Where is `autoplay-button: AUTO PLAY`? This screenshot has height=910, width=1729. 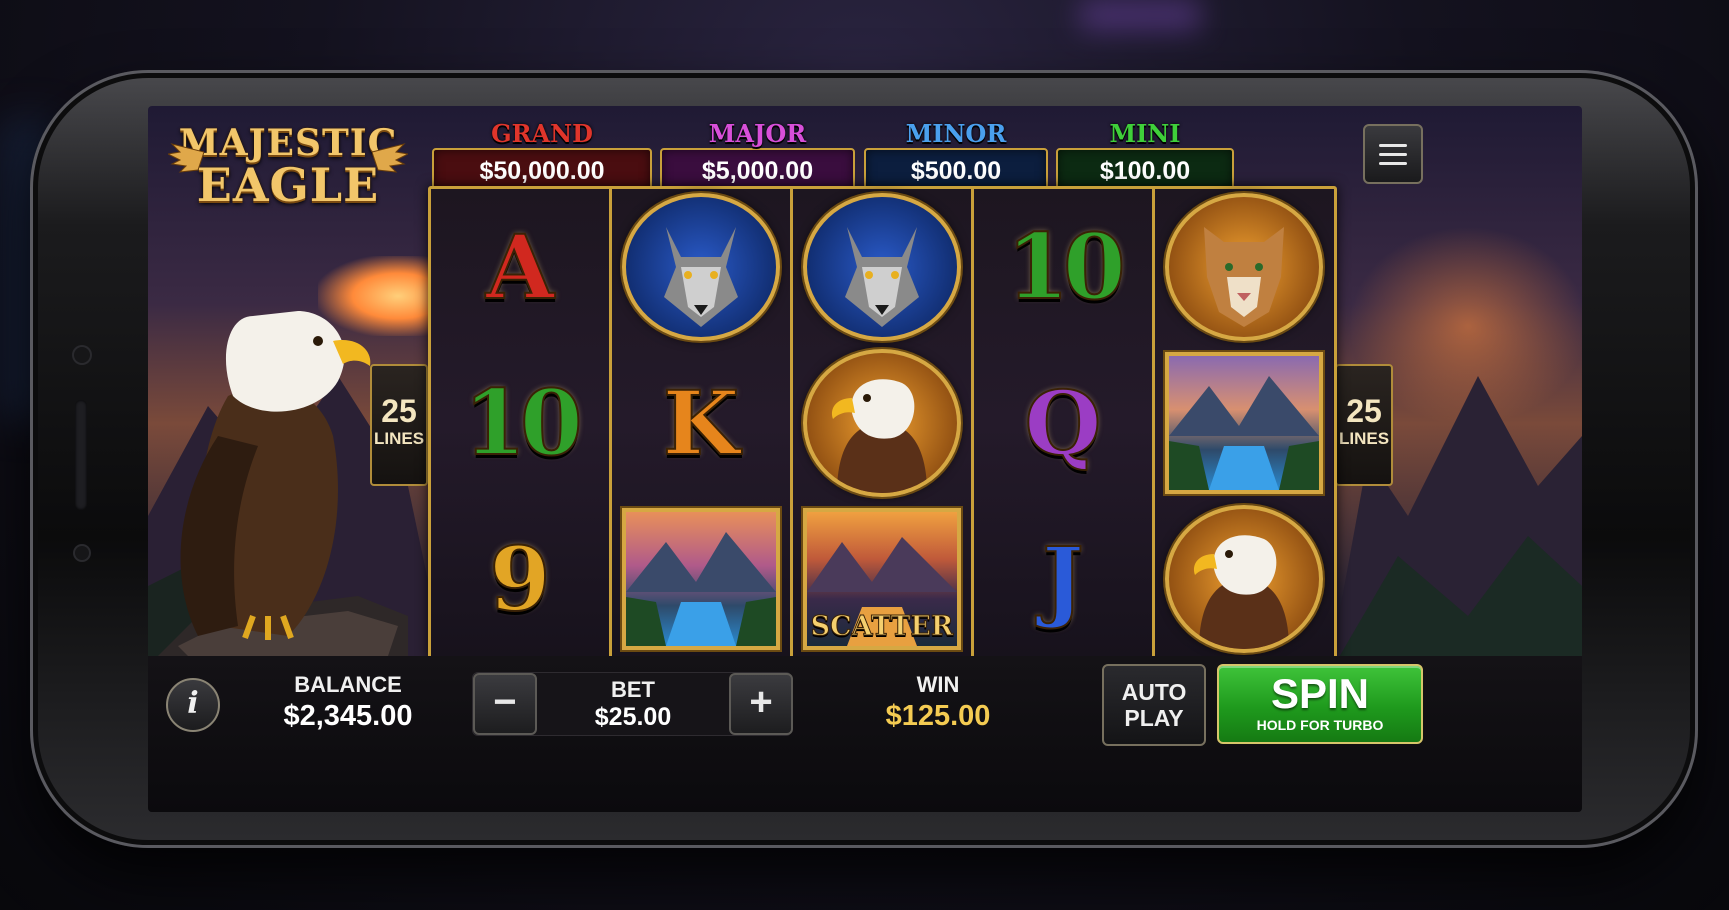
autoplay-button: AUTO PLAY is located at coordinates (1154, 705).